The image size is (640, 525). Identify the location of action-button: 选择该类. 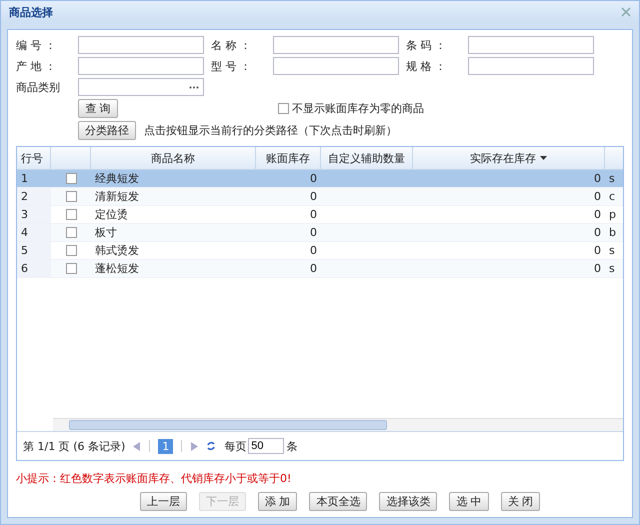
(408, 501).